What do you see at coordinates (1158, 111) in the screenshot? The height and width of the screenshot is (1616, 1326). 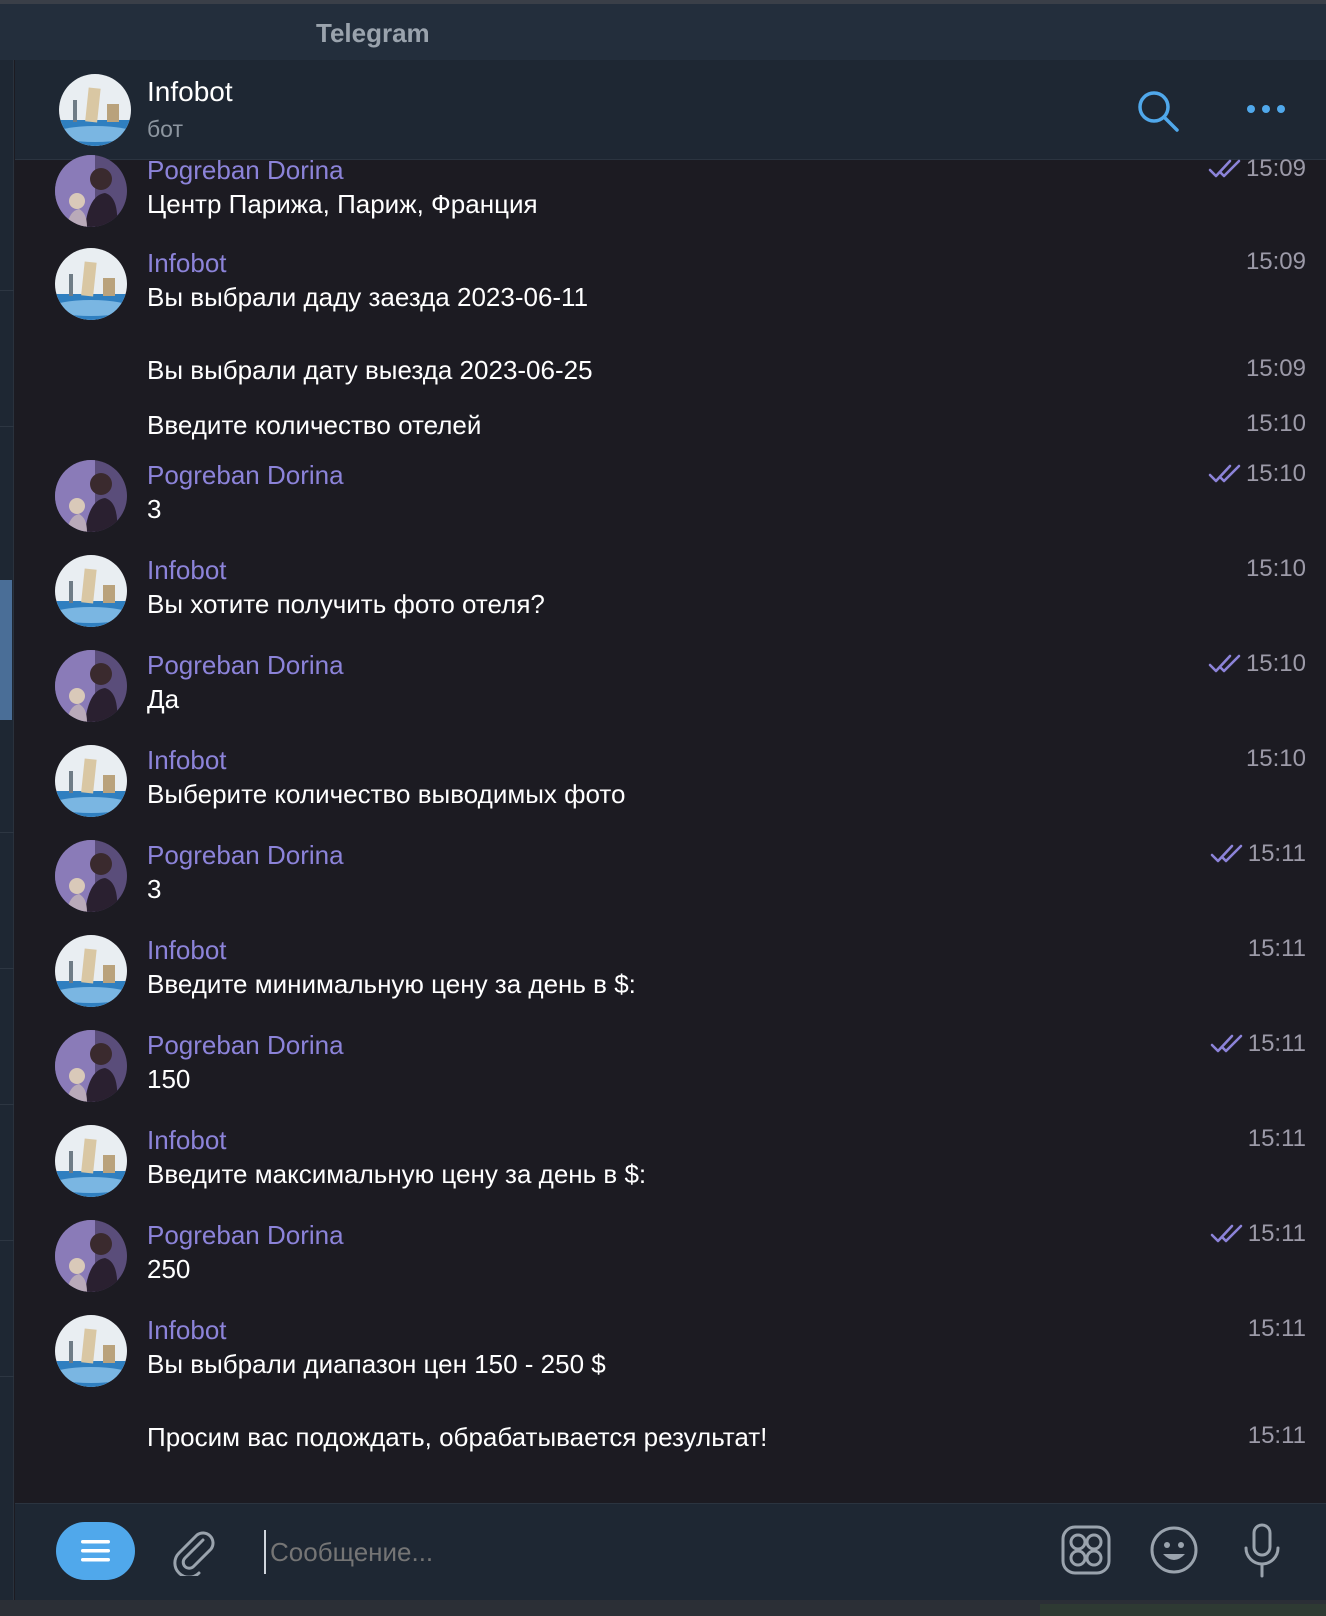 I see `search-icon` at bounding box center [1158, 111].